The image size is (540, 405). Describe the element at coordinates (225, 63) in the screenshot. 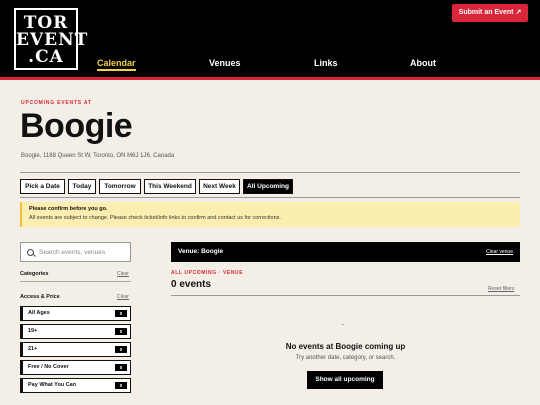

I see `nav-venues: Venues` at that location.